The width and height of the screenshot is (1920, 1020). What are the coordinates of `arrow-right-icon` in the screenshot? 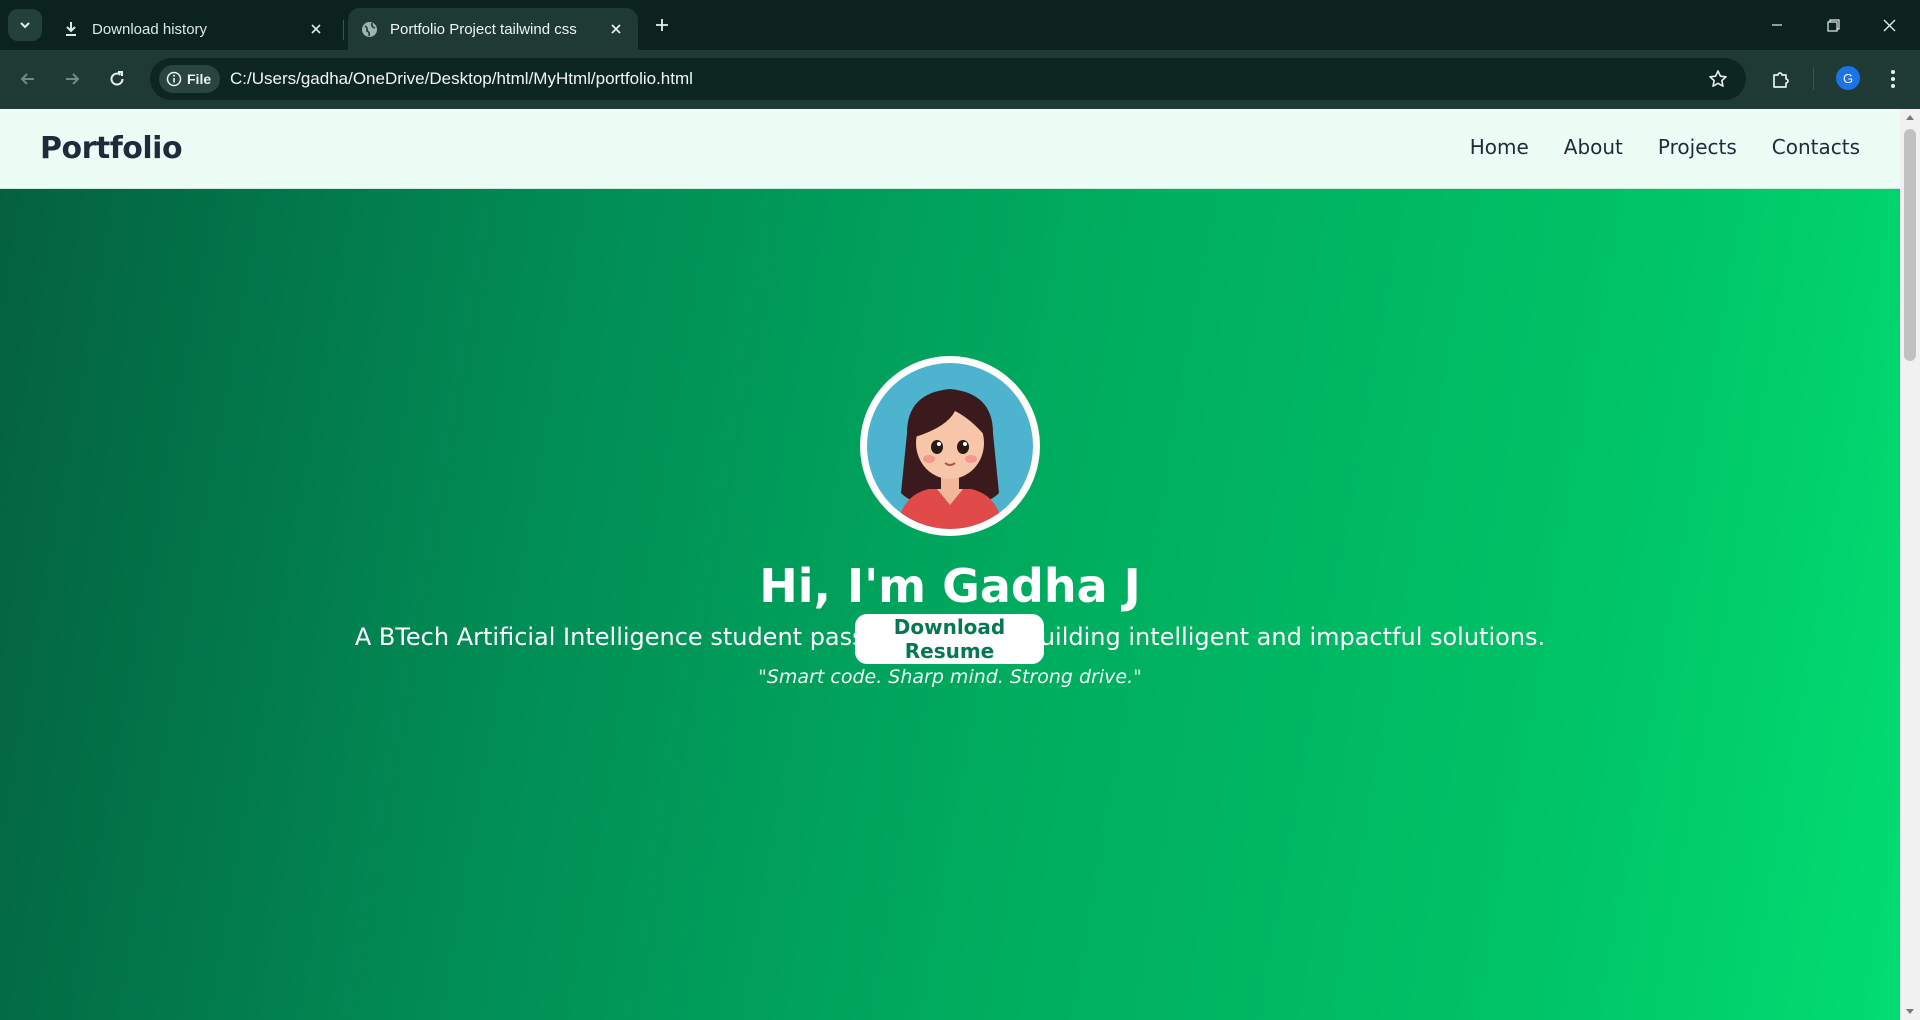 It's located at (73, 79).